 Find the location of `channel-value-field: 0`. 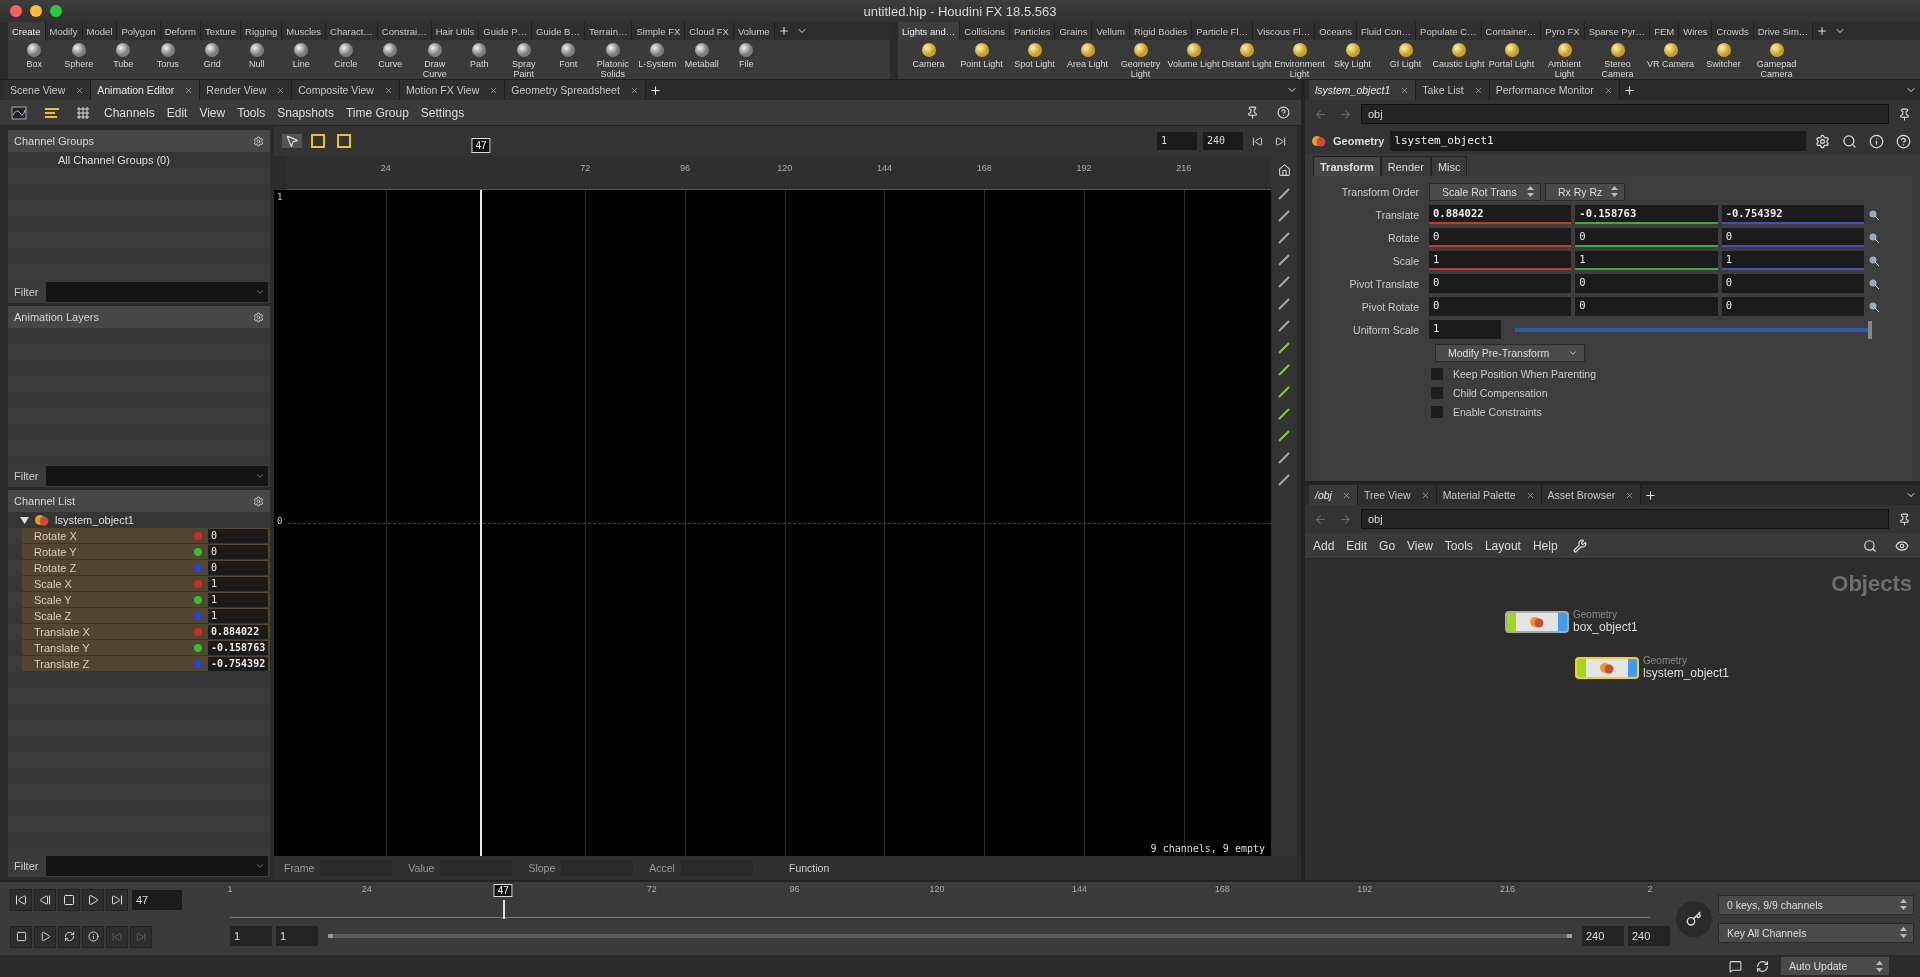

channel-value-field: 0 is located at coordinates (238, 567).